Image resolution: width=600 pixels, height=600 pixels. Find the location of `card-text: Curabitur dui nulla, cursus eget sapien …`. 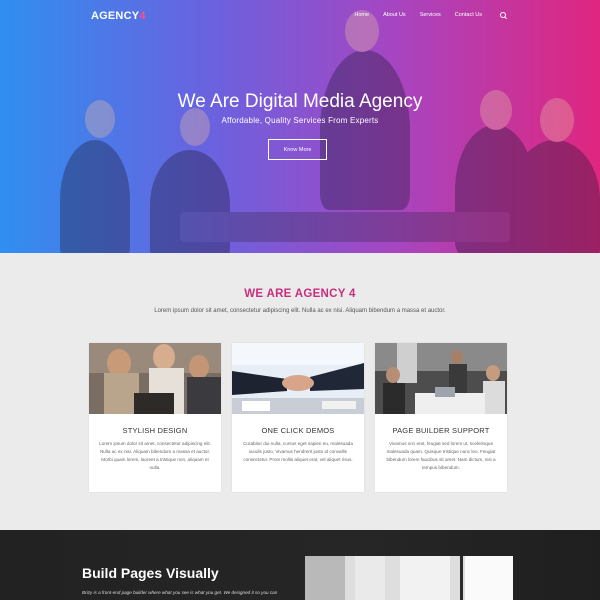

card-text: Curabitur dui nulla, cursus eget sapien … is located at coordinates (298, 451).